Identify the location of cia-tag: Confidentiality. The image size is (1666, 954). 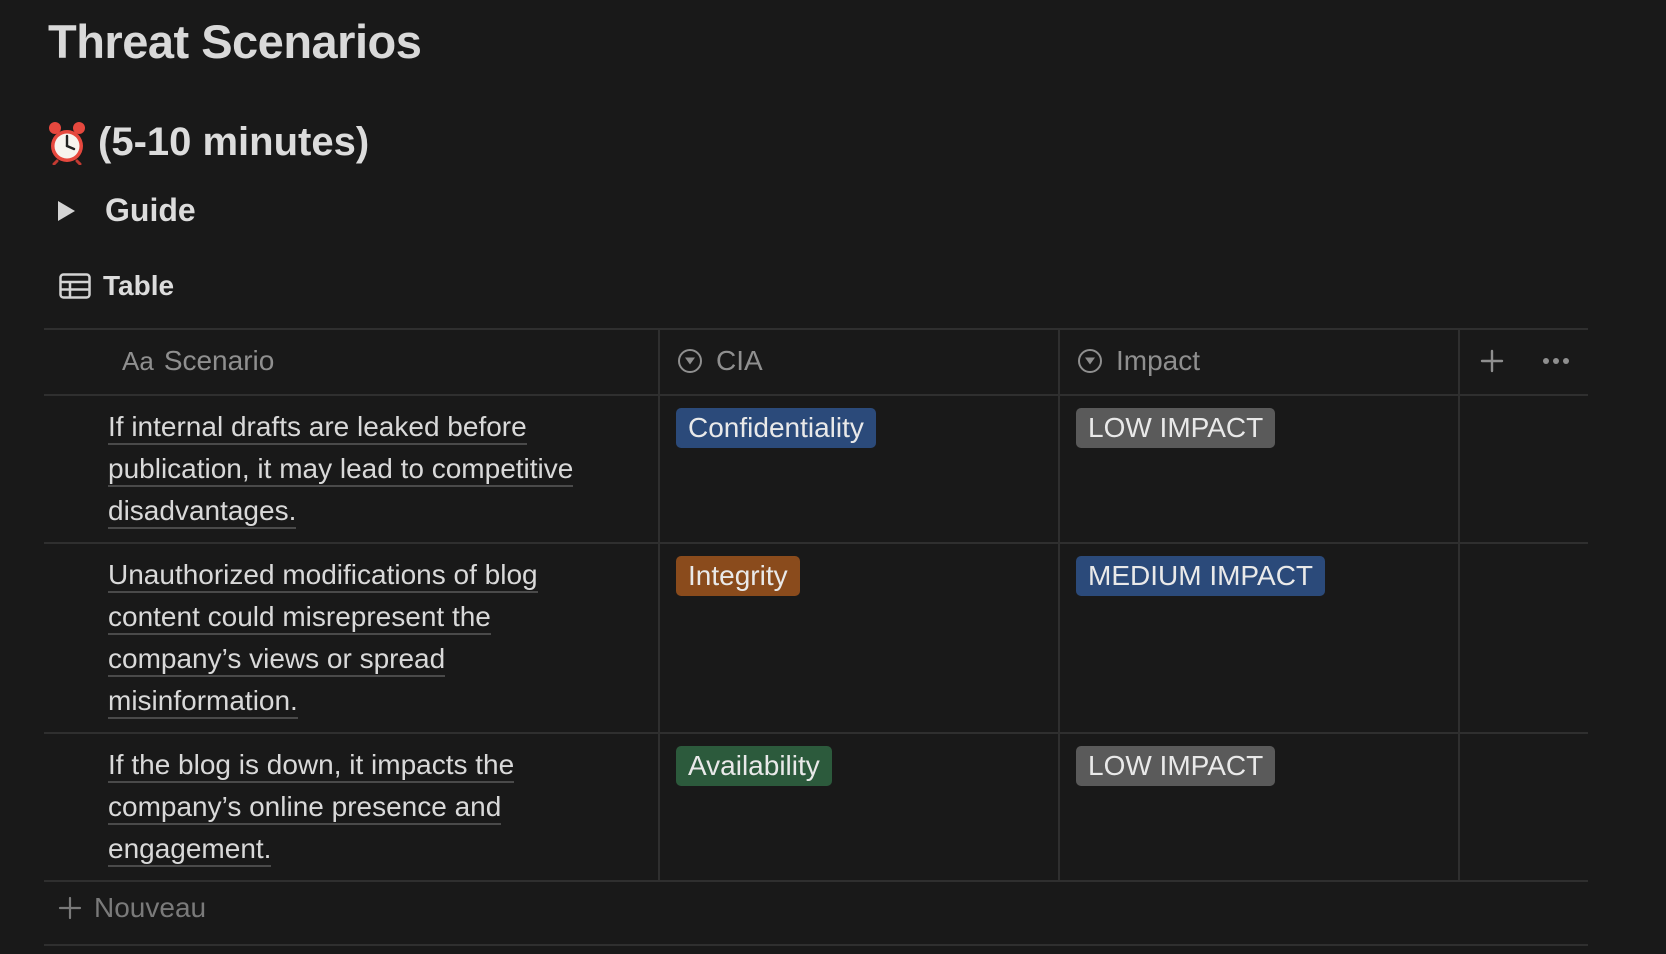
(776, 428).